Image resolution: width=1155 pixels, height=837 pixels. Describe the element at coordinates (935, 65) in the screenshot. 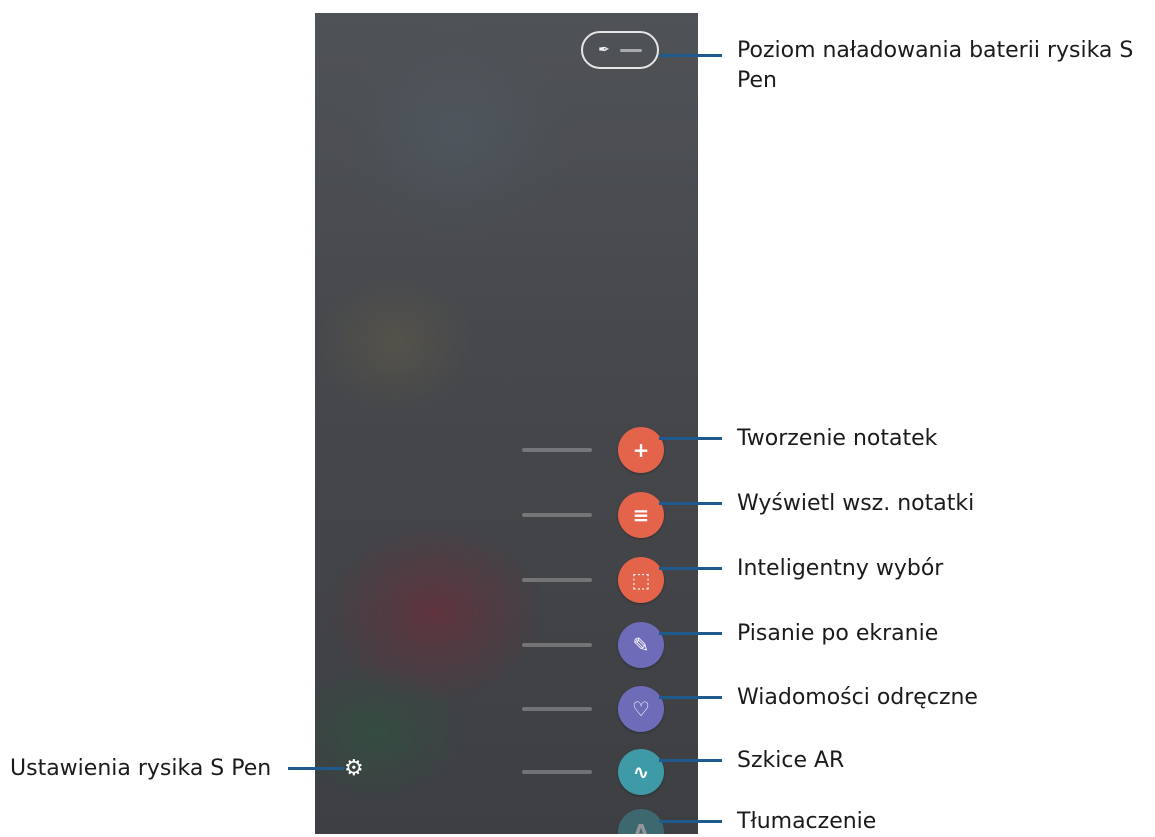

I see `callout-battery: Poziom naładowania baterii rysika S Pen` at that location.